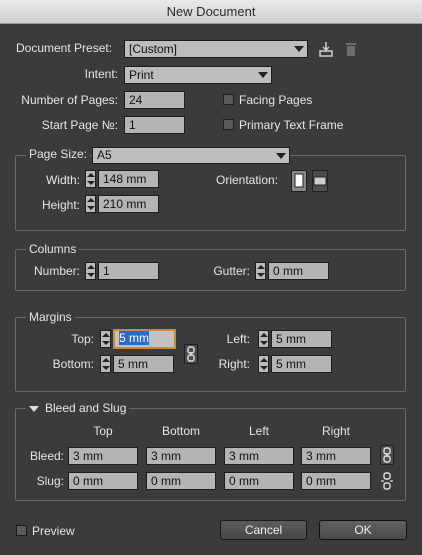 The height and width of the screenshot is (555, 422). I want to click on slug-bottom-input: 0 mm, so click(181, 481).